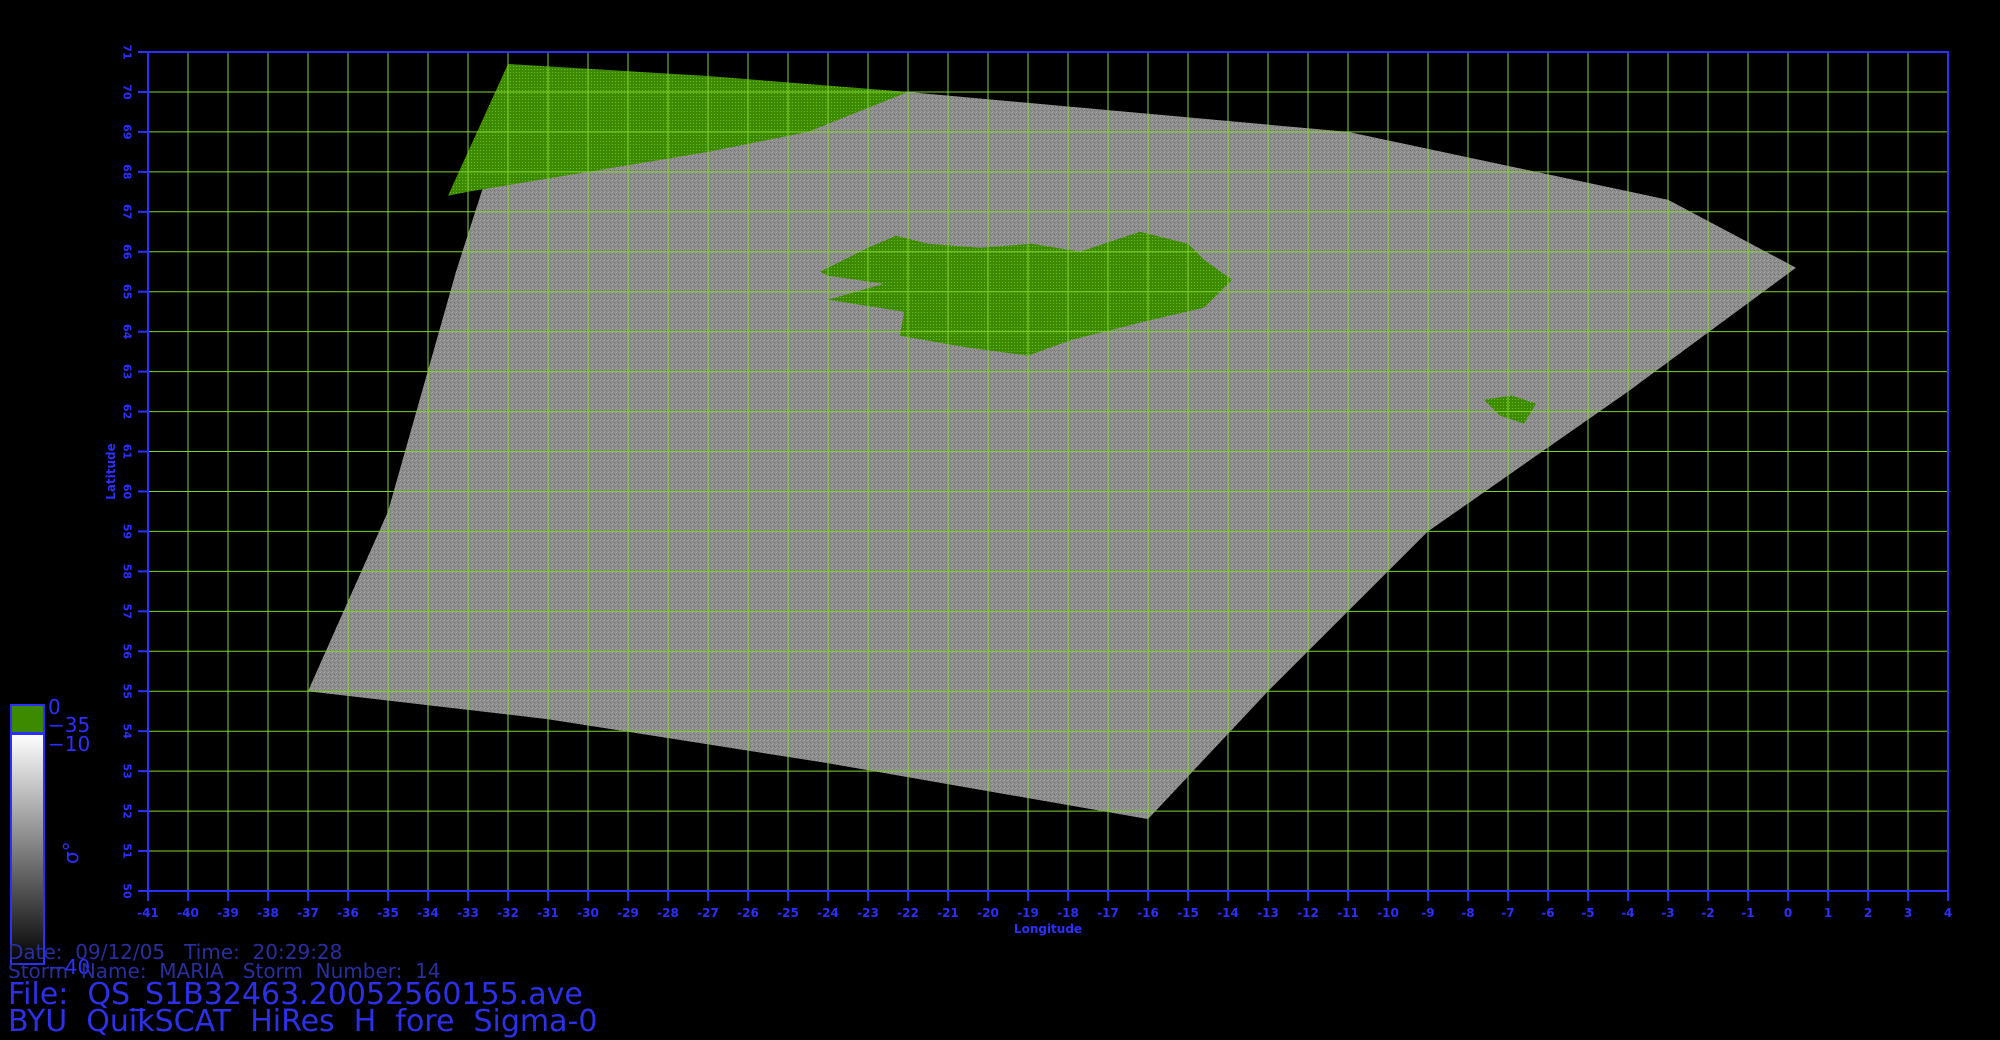 This screenshot has width=2000, height=1040. Describe the element at coordinates (868, 913) in the screenshot. I see `x-tick-label: -23` at that location.